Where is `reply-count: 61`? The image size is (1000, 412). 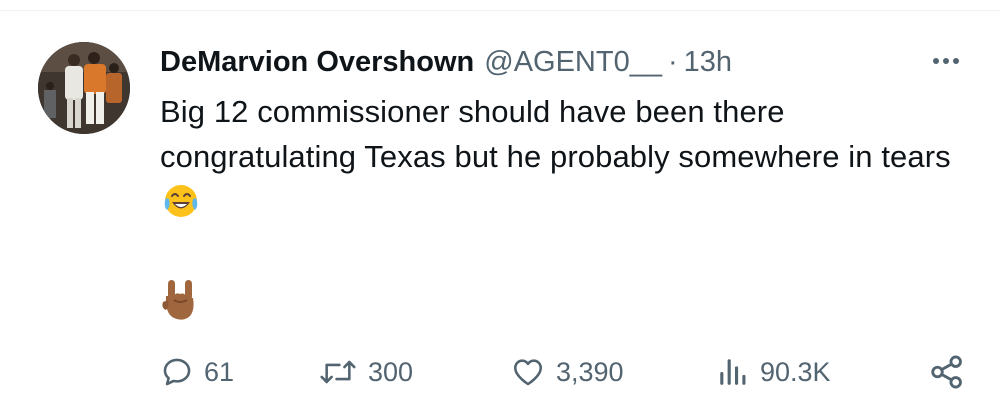 reply-count: 61 is located at coordinates (219, 371).